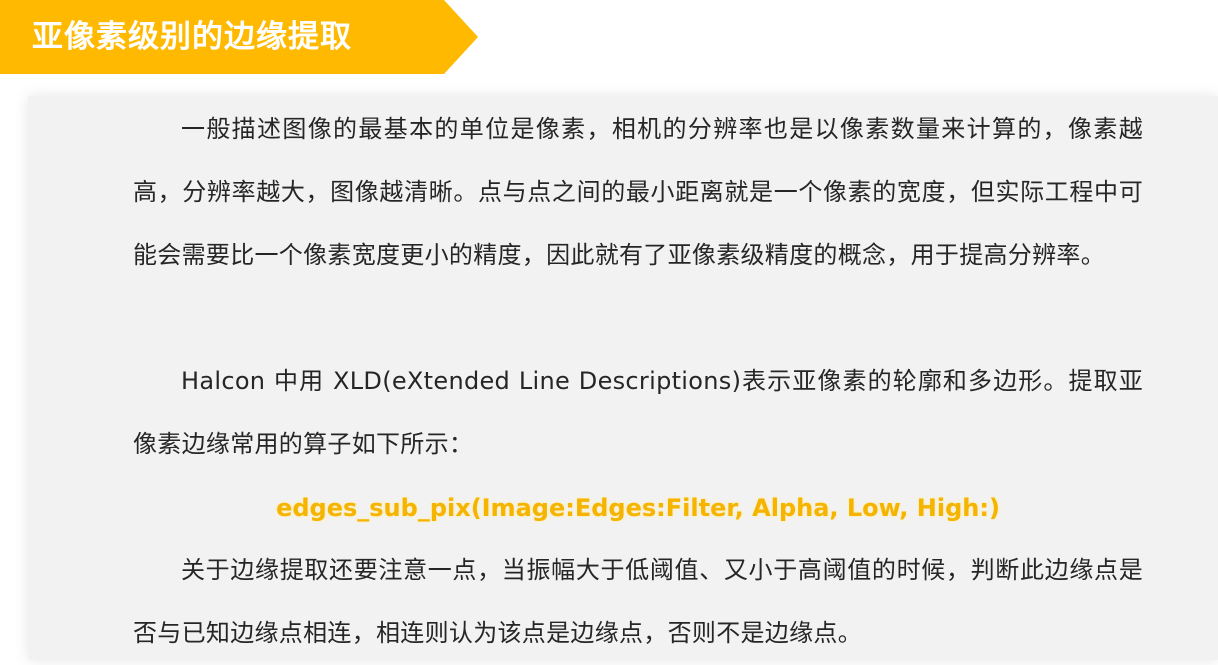 The width and height of the screenshot is (1218, 665). Describe the element at coordinates (192, 37) in the screenshot. I see `page-title: 亚像素级别的边缘提取` at that location.